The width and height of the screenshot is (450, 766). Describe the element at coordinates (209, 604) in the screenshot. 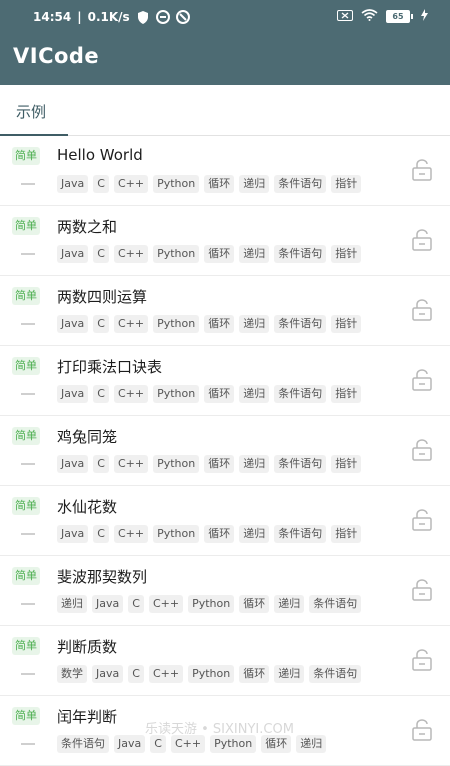

I see `tag-list: 递归 Java C C++ Python 循环 递归 条件语句` at that location.